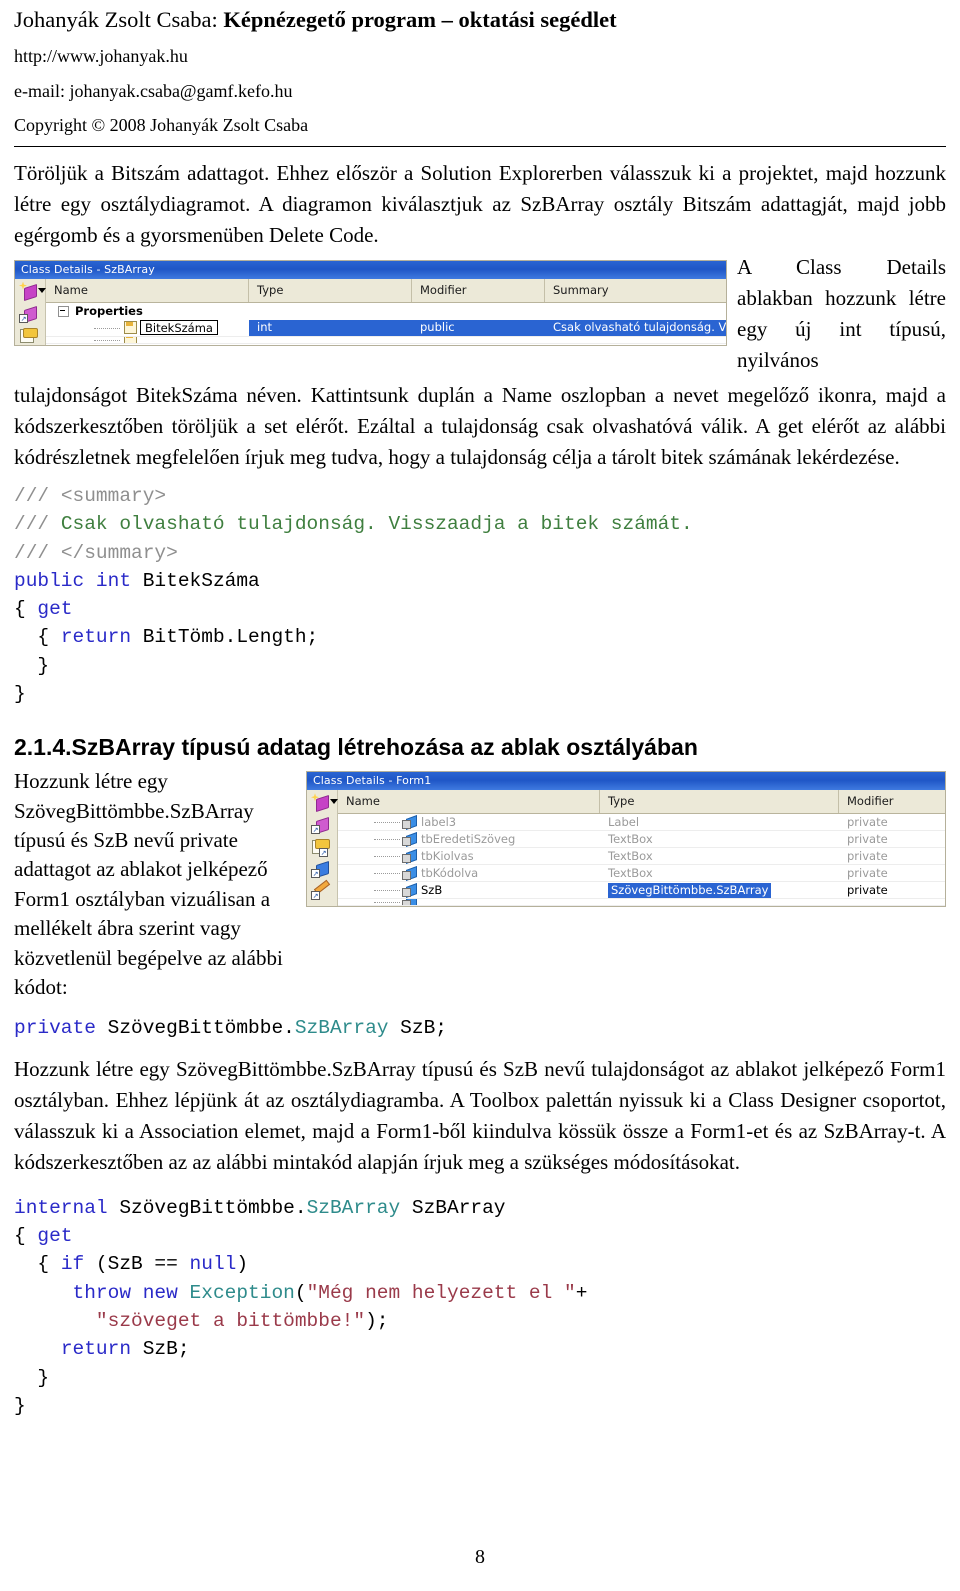 The image size is (960, 1591). Describe the element at coordinates (469, 822) in the screenshot. I see `cell-name: label3` at that location.